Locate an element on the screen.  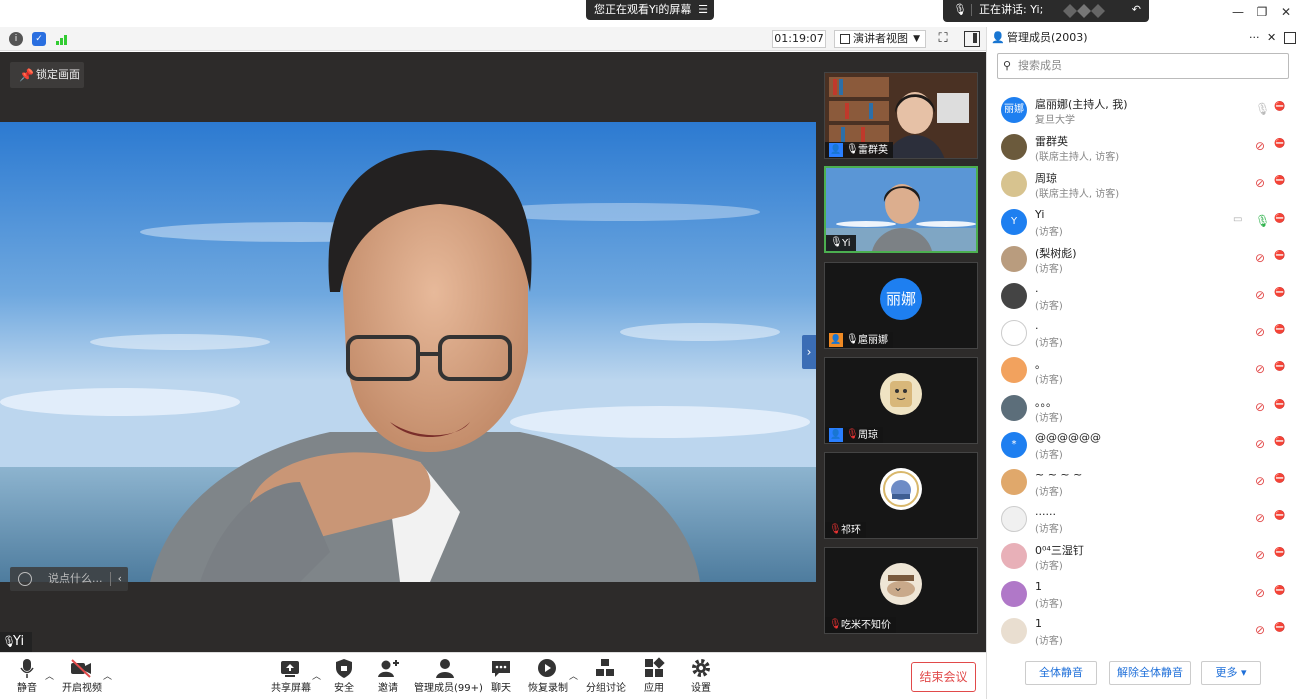
mute-all-button: 全体静音 is located at coordinates (1061, 673).